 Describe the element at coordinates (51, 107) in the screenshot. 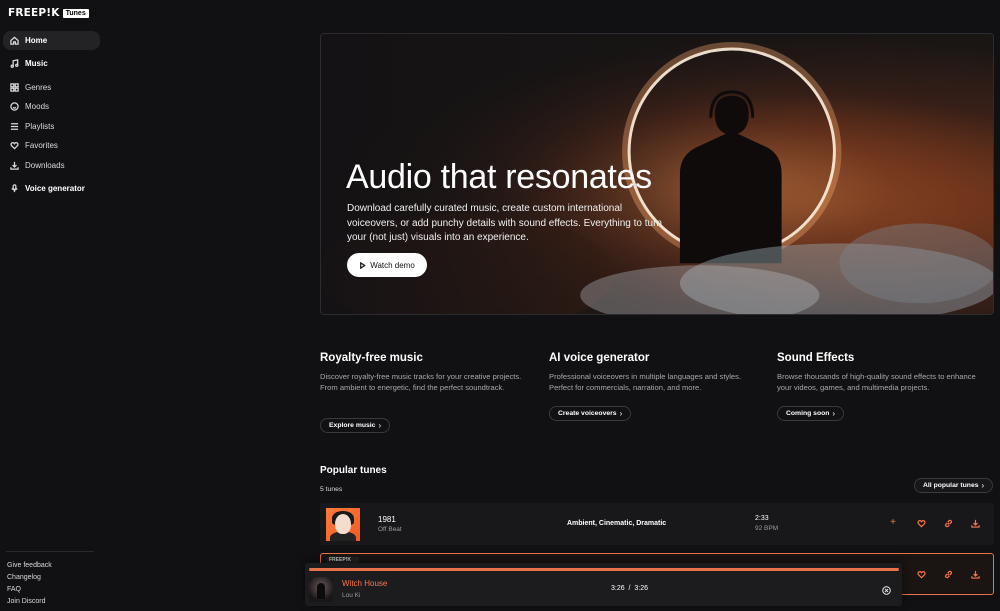

I see `sidebar-item-moods: Moods` at that location.